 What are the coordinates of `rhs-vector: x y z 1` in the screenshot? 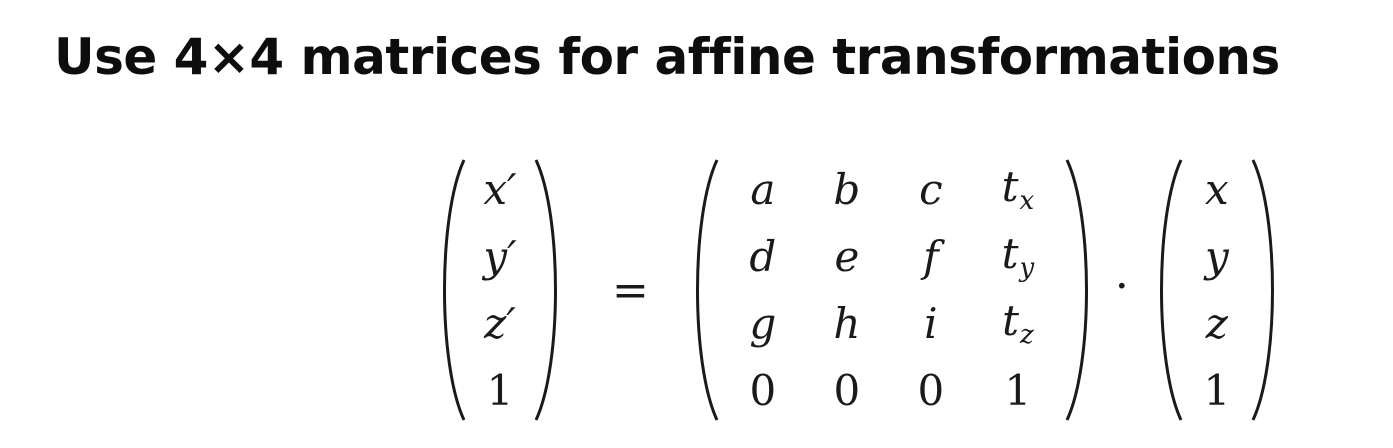 It's located at (1217, 290).